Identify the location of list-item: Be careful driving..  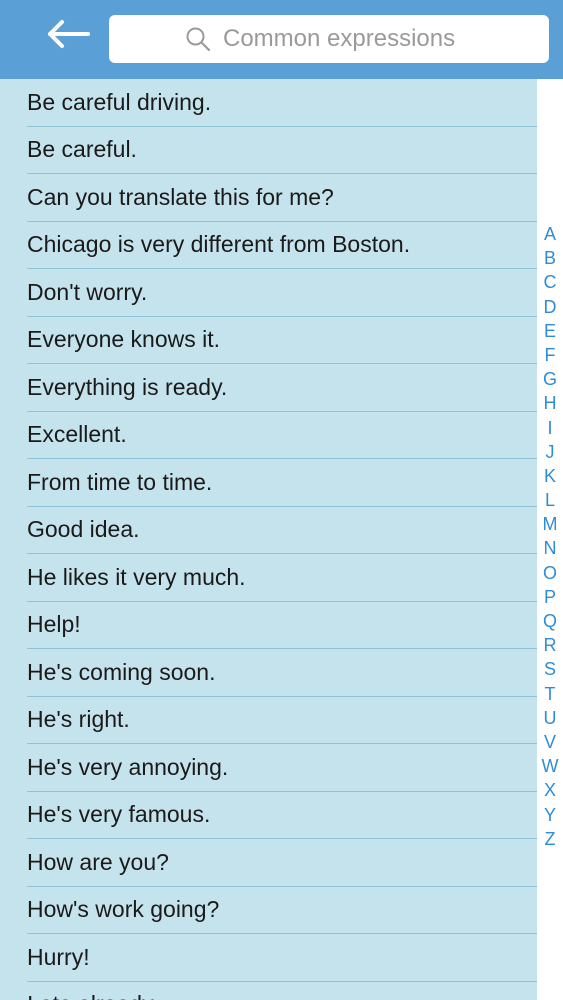
(282, 103).